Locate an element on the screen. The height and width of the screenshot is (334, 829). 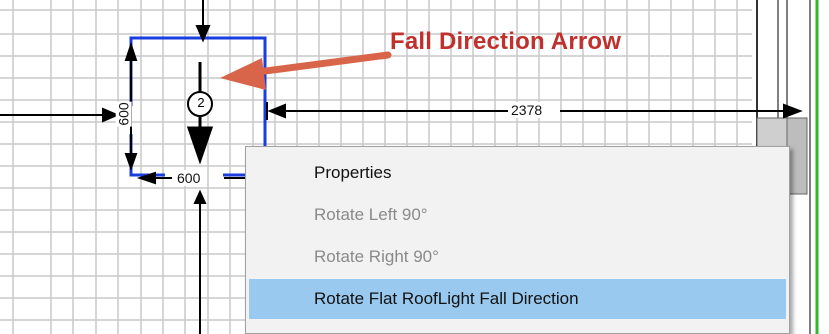
menu-item-properties: Properties is located at coordinates (517, 173).